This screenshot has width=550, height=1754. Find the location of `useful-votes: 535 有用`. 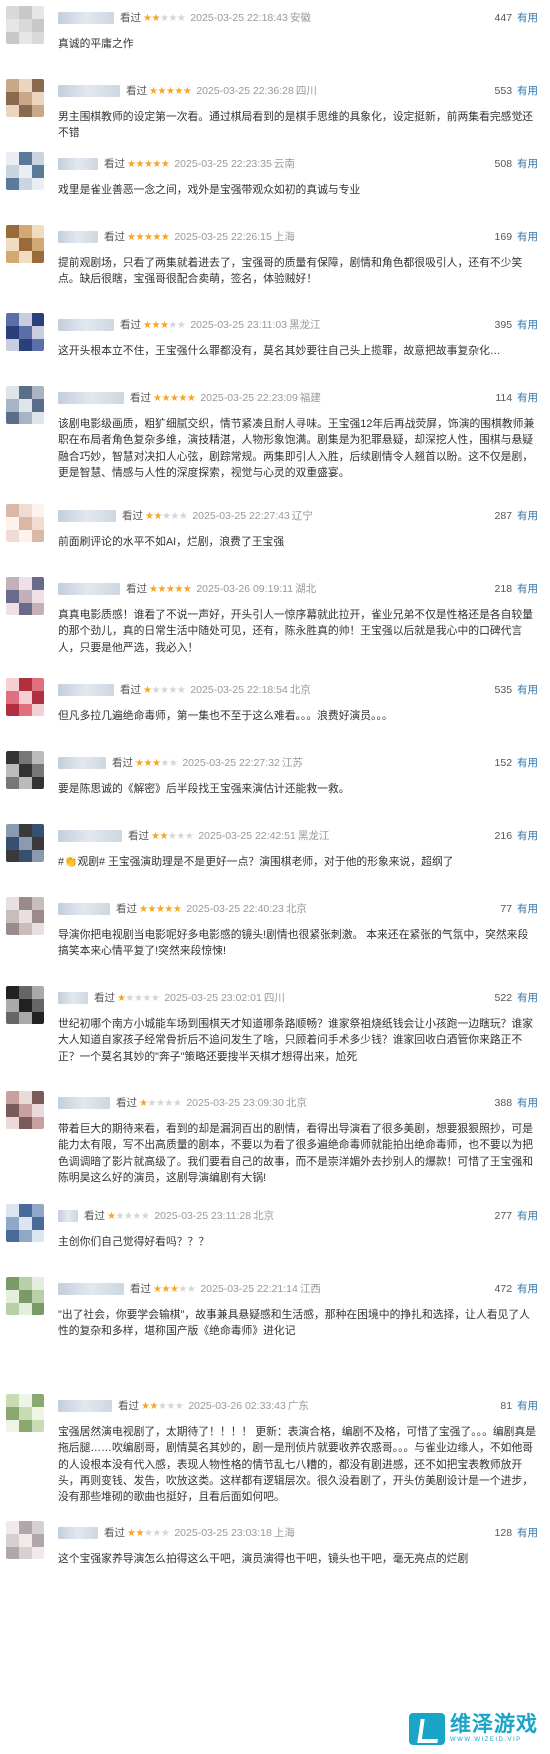

useful-votes: 535 有用 is located at coordinates (516, 690).